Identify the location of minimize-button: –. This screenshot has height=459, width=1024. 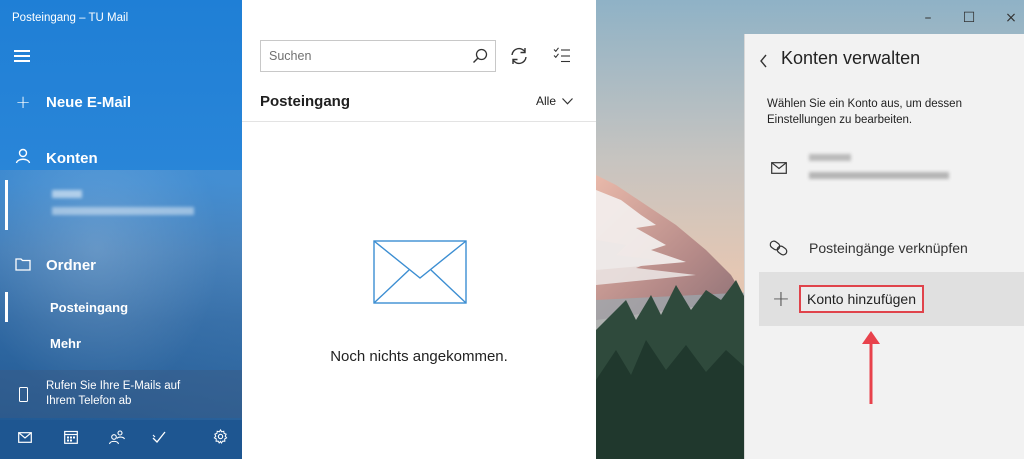
(928, 18).